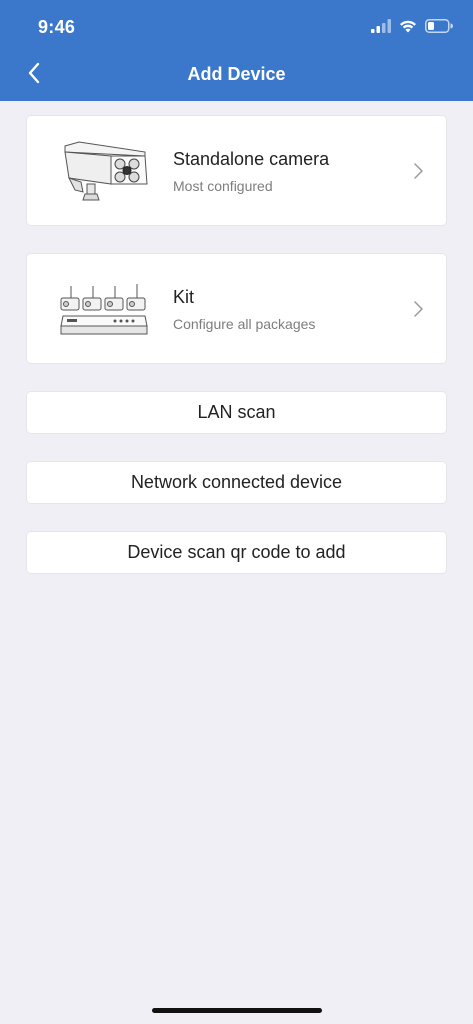 The height and width of the screenshot is (1024, 473). I want to click on network-connected-device-button: Network connected device, so click(236, 482).